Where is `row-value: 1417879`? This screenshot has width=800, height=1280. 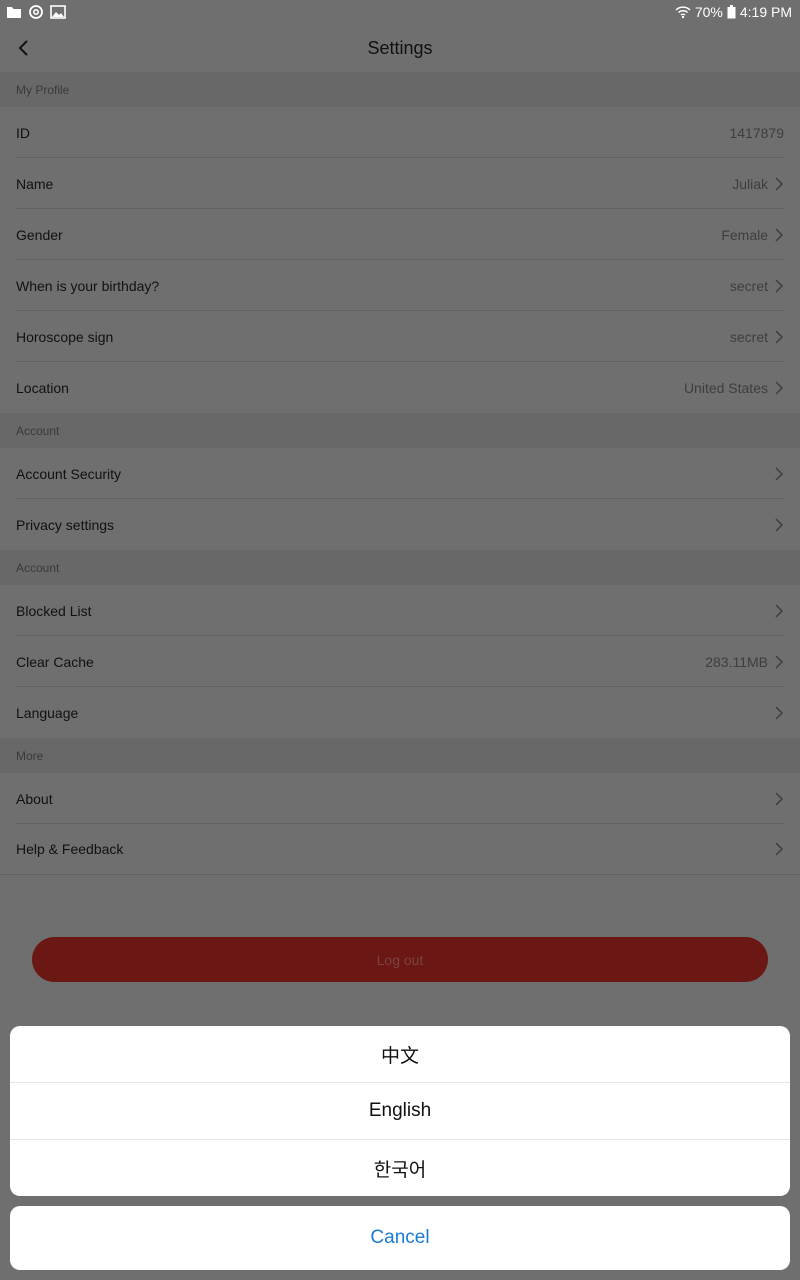 row-value: 1417879 is located at coordinates (756, 132).